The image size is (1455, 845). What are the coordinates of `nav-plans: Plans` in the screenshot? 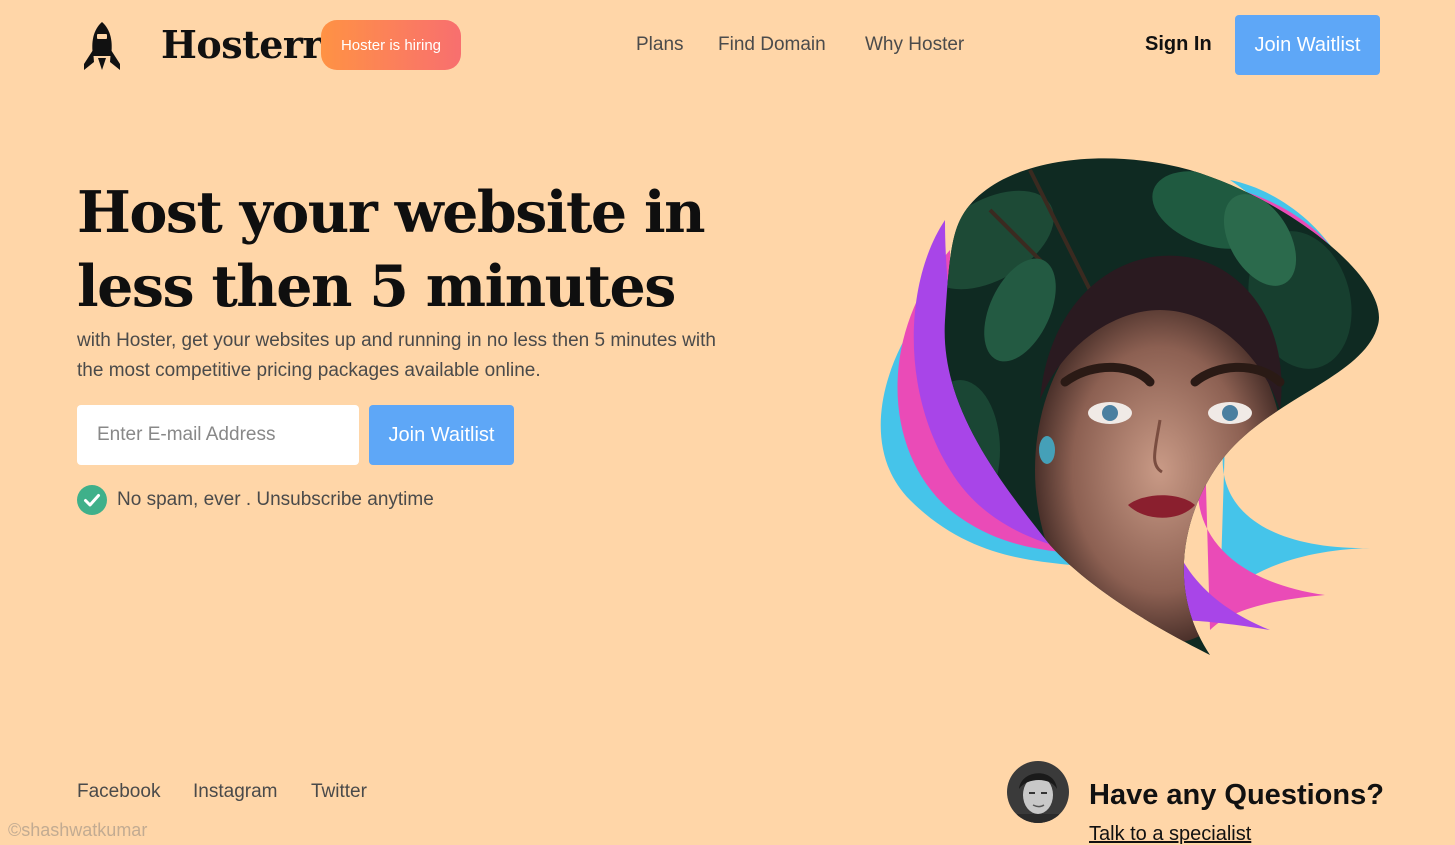 It's located at (660, 45).